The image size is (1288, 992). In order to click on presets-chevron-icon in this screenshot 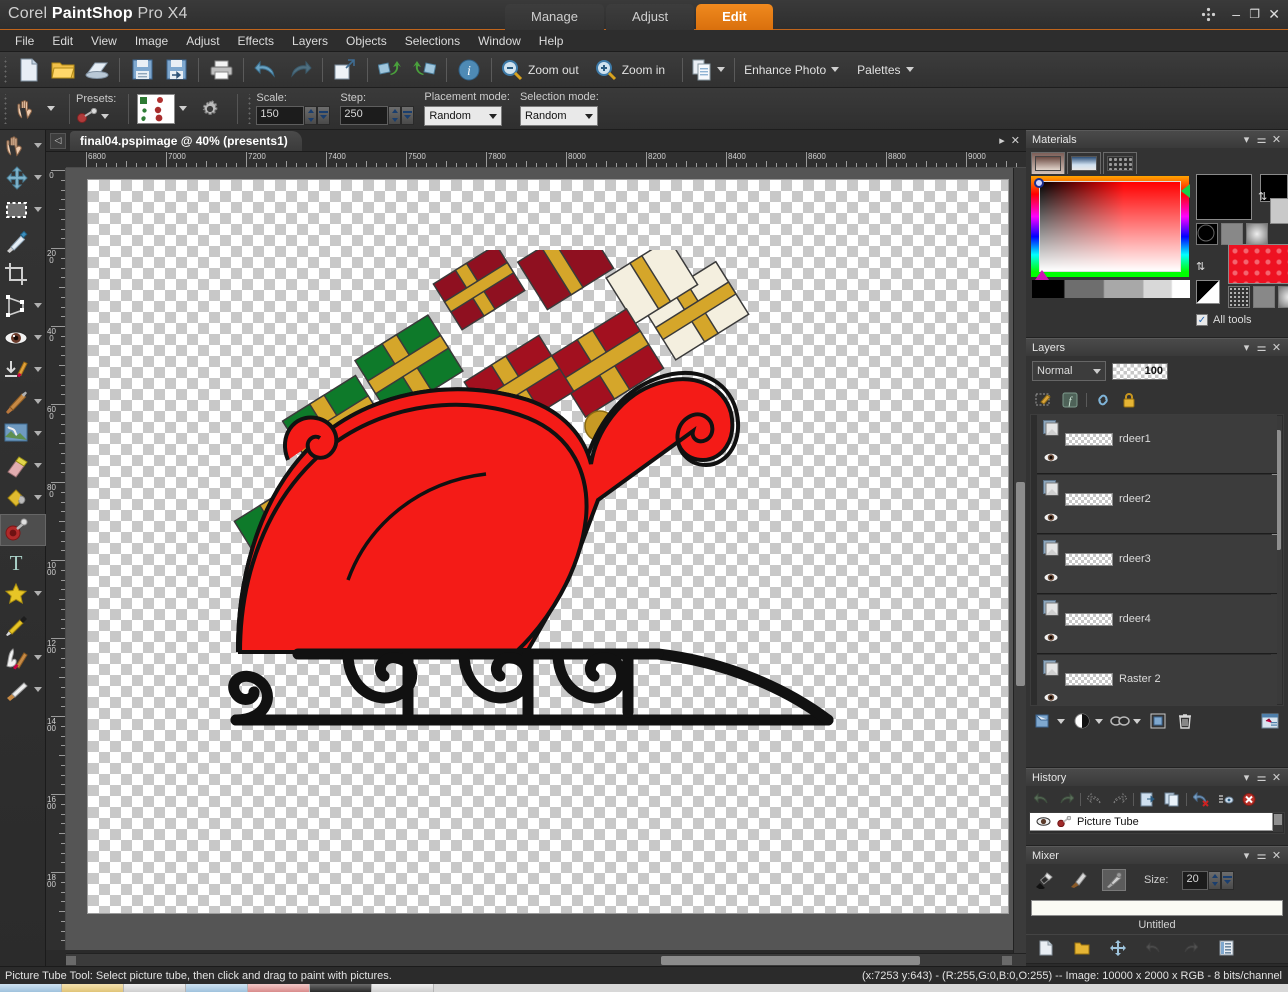, I will do `click(105, 116)`.